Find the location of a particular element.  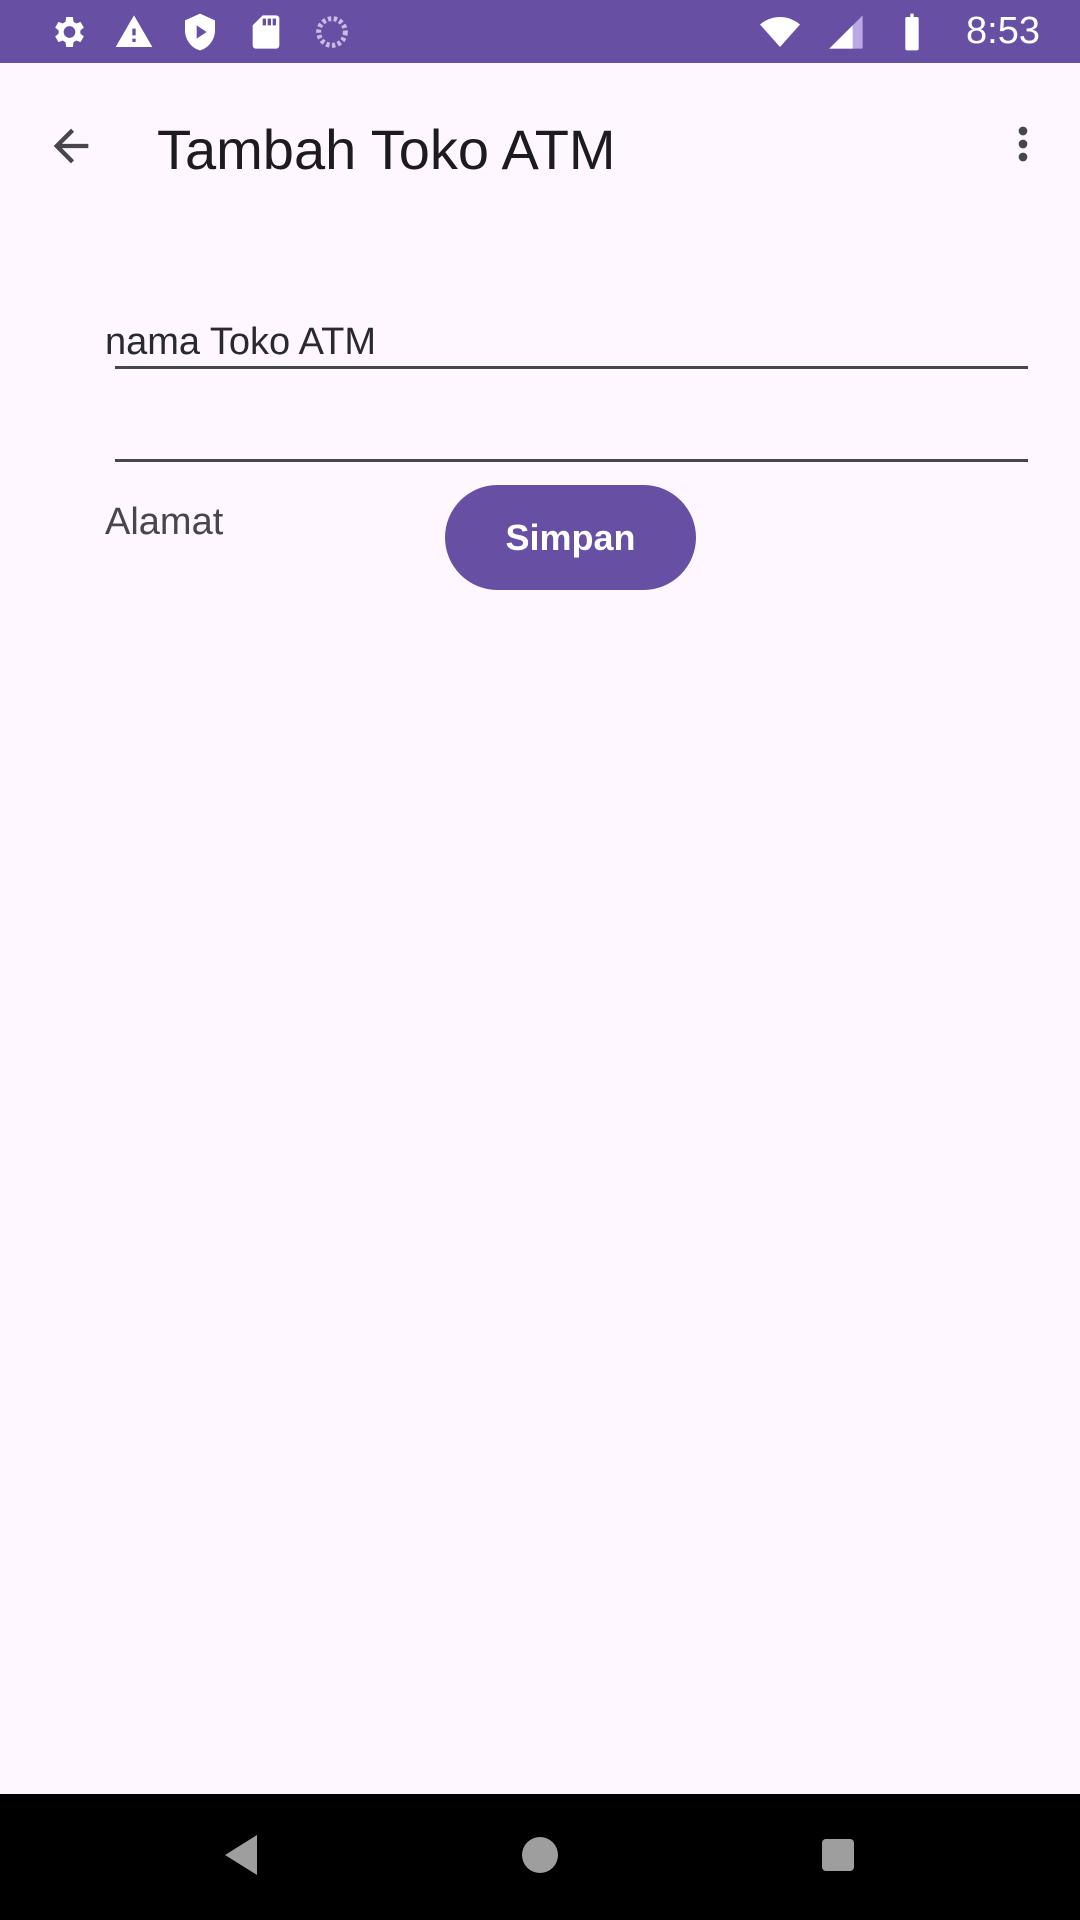

nav-recents-icon is located at coordinates (838, 1857).